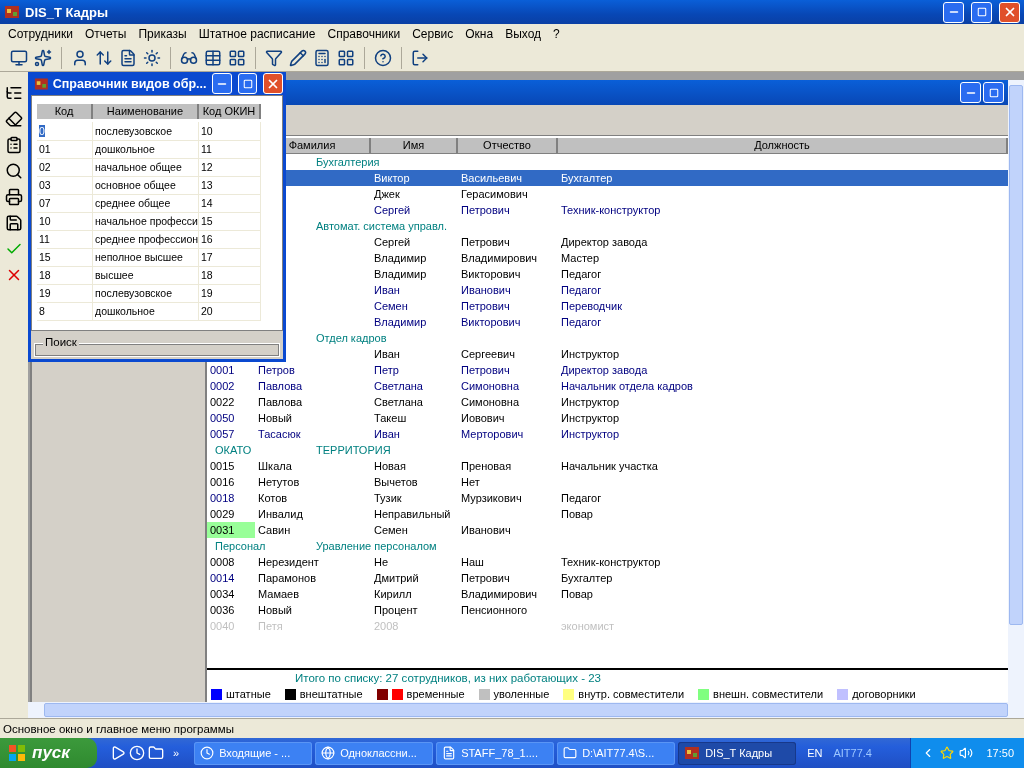 Image resolution: width=1024 pixels, height=768 pixels. Describe the element at coordinates (230, 311) in the screenshot. I see `table-cell: 20` at that location.